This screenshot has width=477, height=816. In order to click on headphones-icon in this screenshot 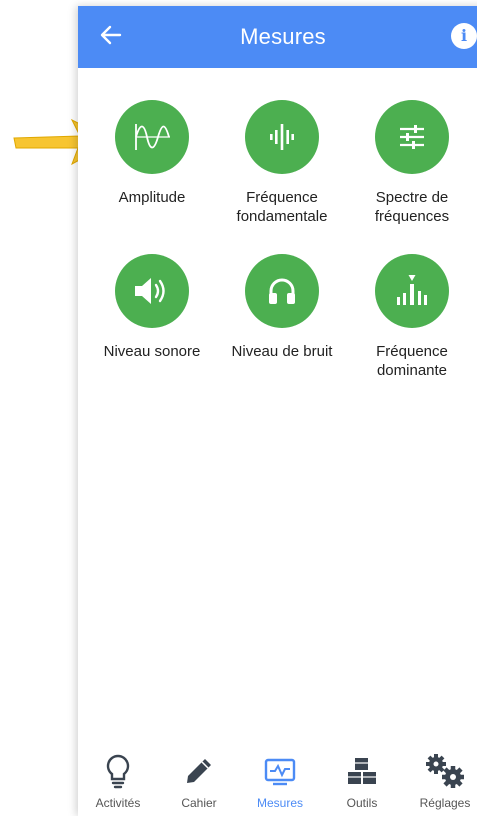, I will do `click(282, 291)`.